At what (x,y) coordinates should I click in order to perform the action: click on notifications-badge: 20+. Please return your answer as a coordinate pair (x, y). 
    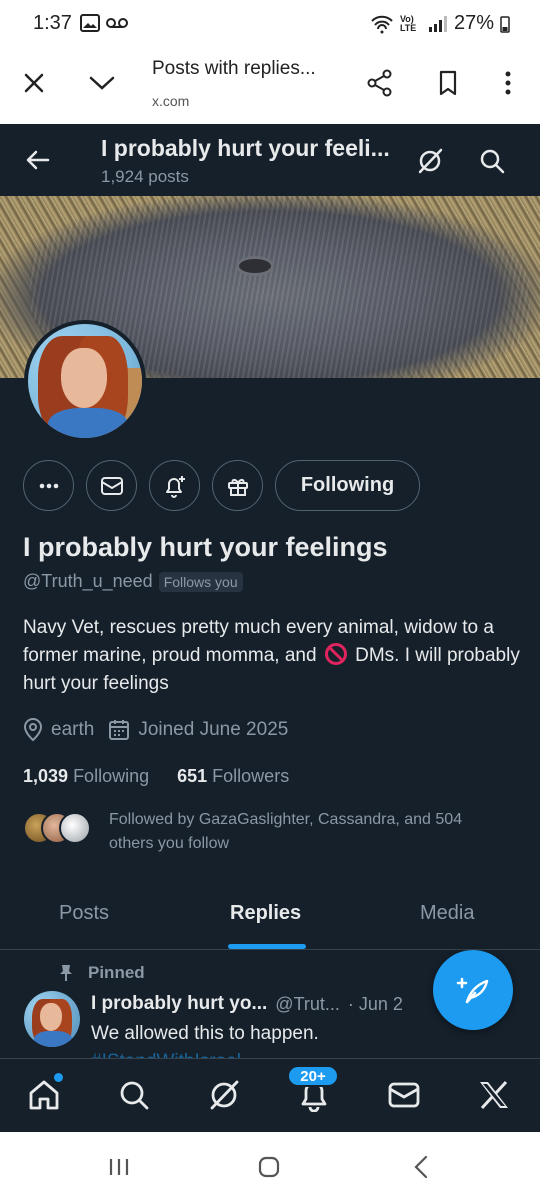
    Looking at the image, I should click on (313, 1076).